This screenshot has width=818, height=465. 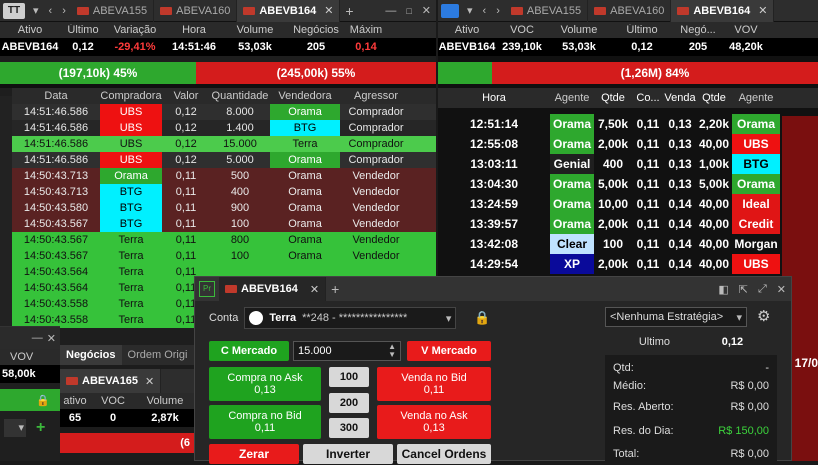 I want to click on sidebar-toggle-icon: ◧, so click(x=723, y=289).